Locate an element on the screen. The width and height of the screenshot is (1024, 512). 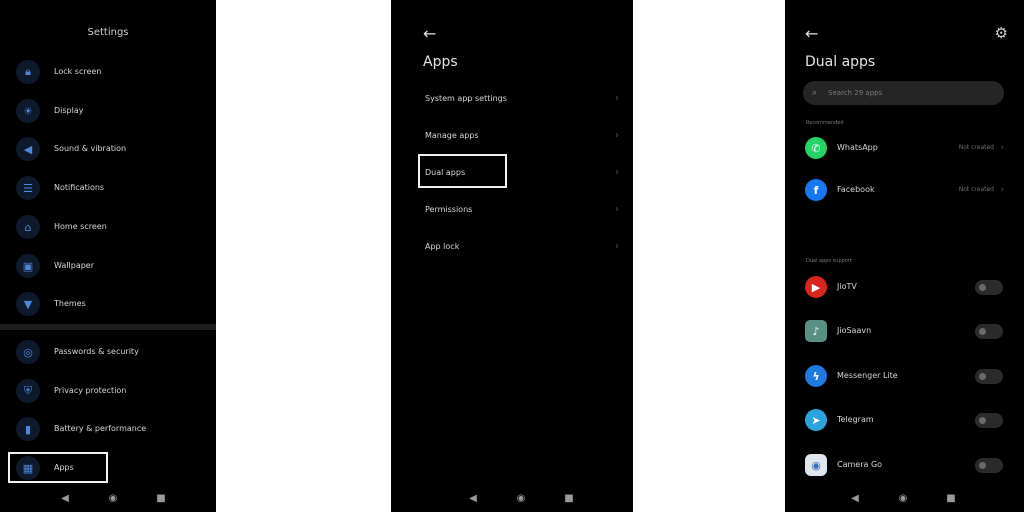
recommended-app-whatsapp: ✆ WhatsApp Not created › is located at coordinates (904, 148).